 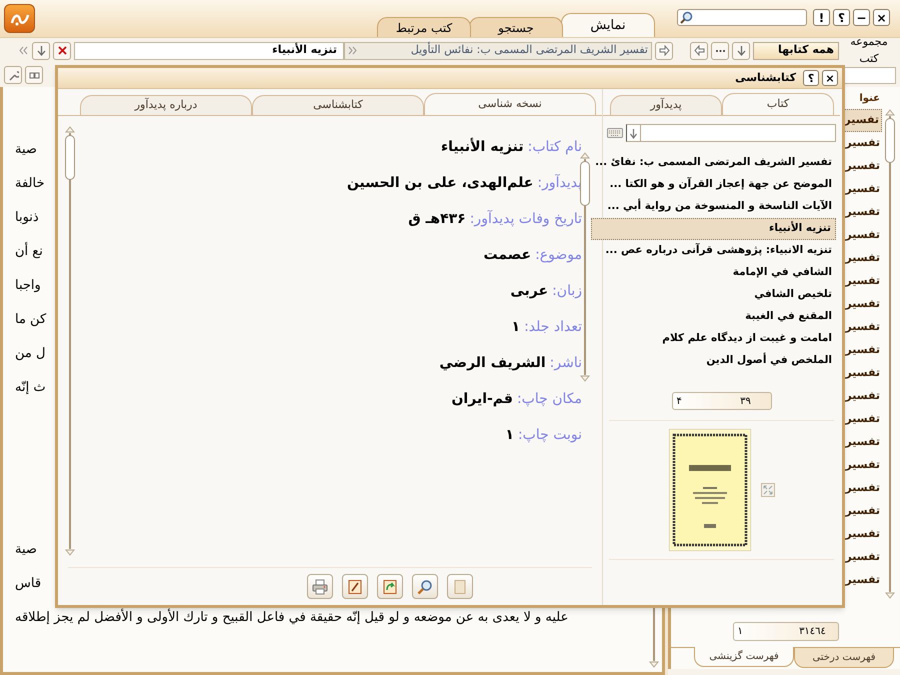 What do you see at coordinates (291, 618) in the screenshot?
I see `text-line: عليه و لا يعدى به عن موضعه و لو قيل إنّه حقيقة في فاعل القبيح و تارك الأولى و الأفضل لم يجز إطلاقه` at bounding box center [291, 618].